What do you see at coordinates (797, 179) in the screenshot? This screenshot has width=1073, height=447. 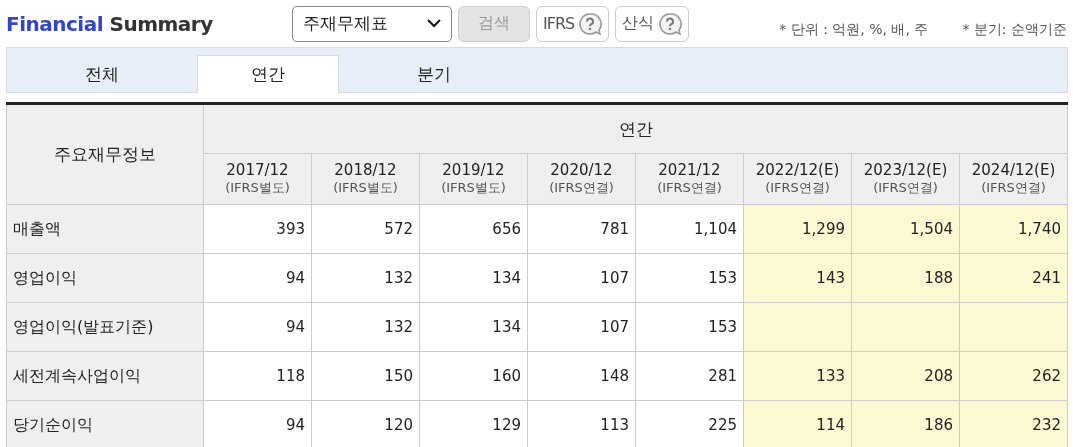 I see `column-header: 2022/12(E) (IFRS연결)` at bounding box center [797, 179].